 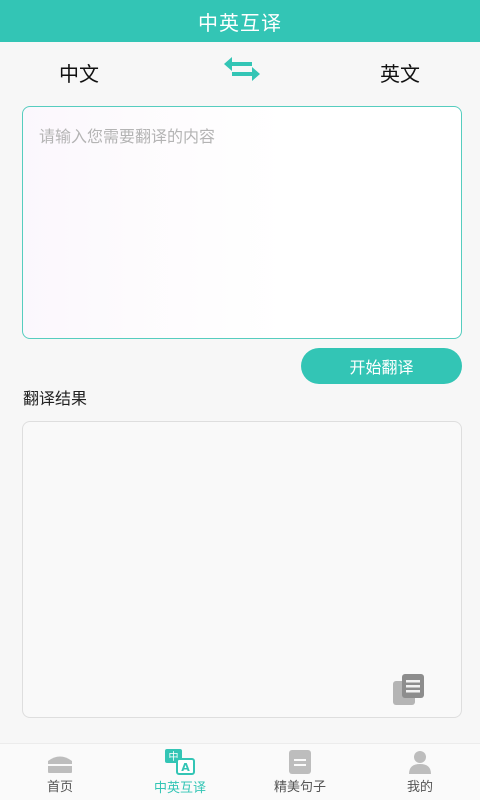 I want to click on language-selector-row: 中文 英文, so click(x=240, y=71).